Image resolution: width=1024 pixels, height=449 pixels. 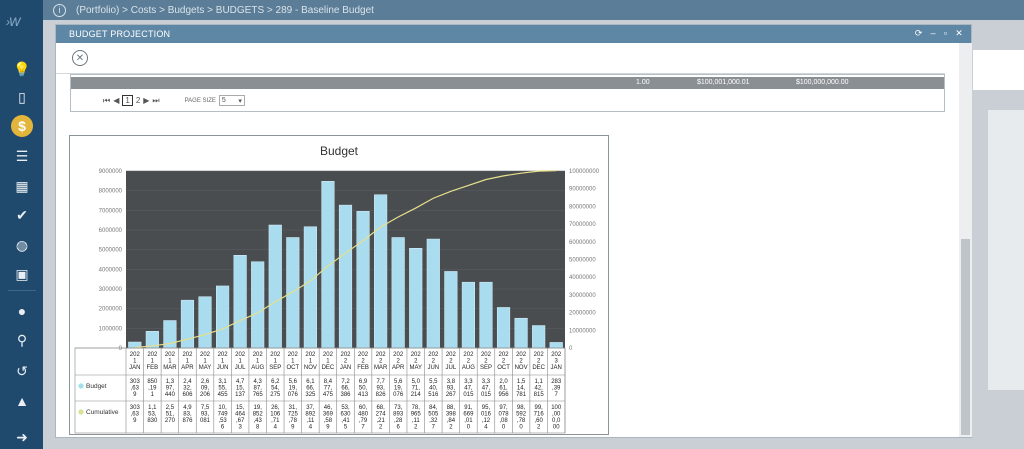 What do you see at coordinates (200, 100) in the screenshot?
I see `page-size-label: PAGE SIZE` at bounding box center [200, 100].